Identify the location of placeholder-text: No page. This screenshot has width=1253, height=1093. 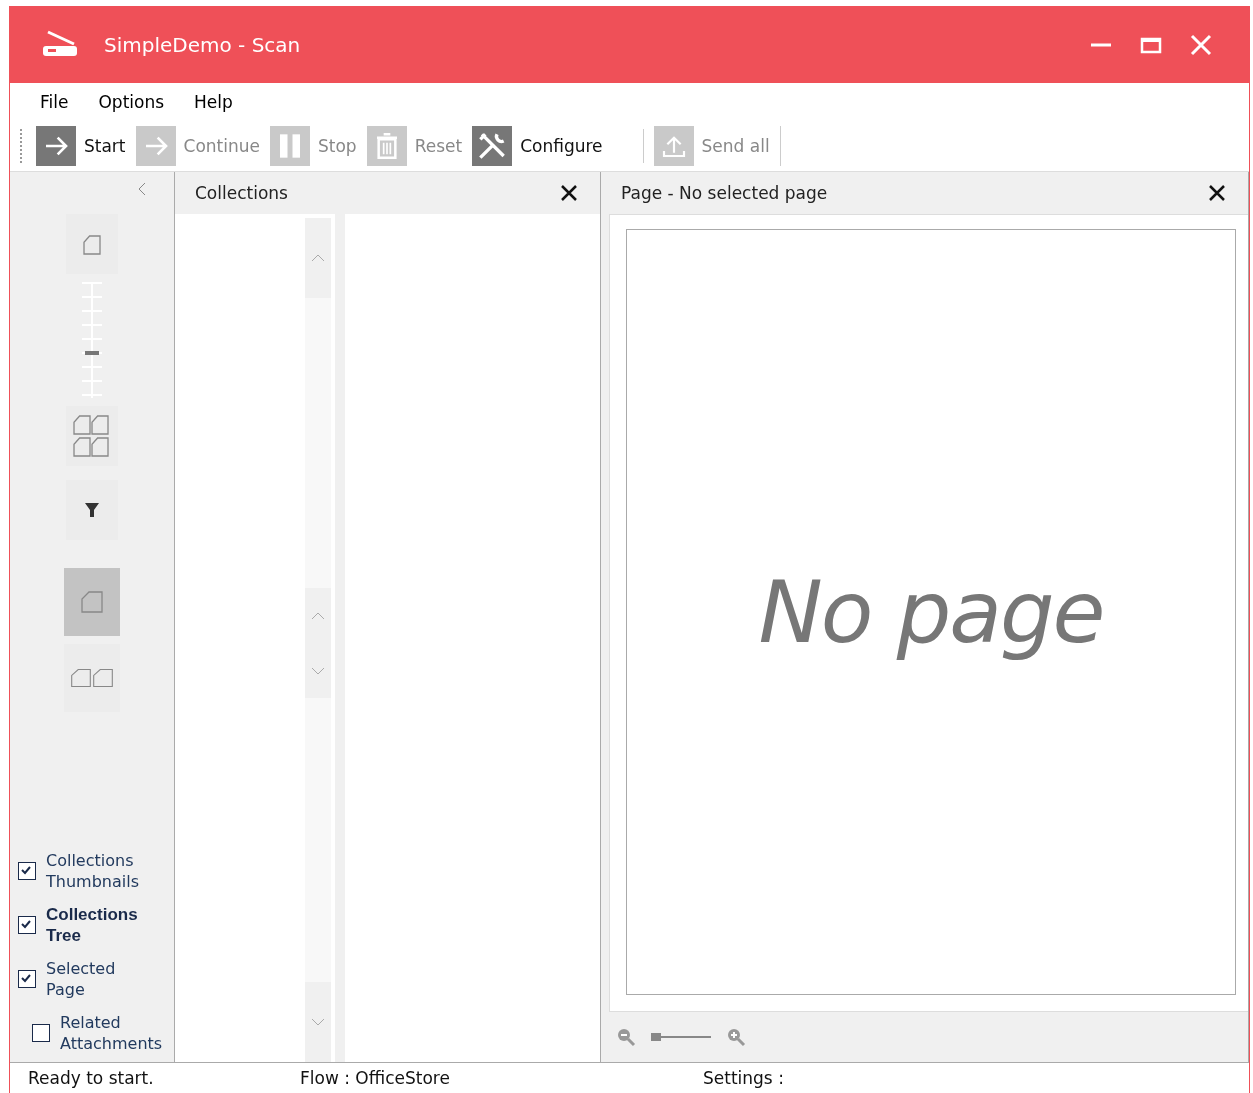
(931, 612).